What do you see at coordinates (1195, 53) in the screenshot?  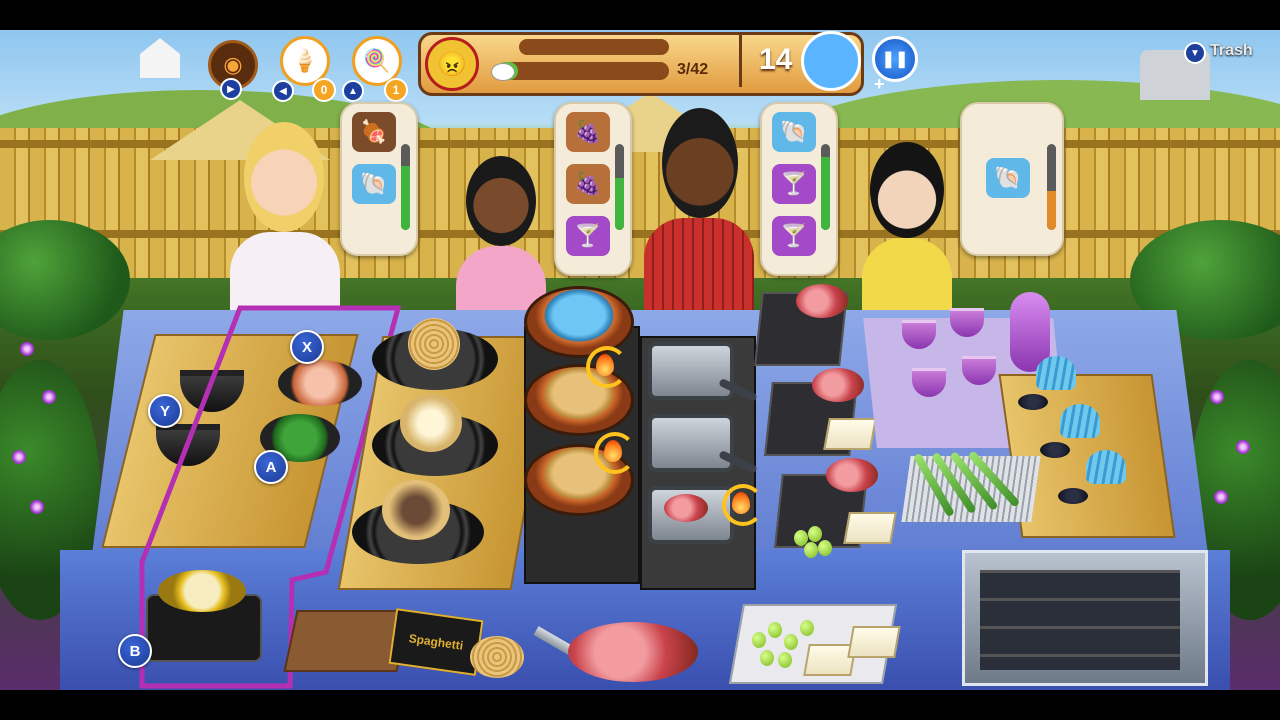 I see `down-dpad-icon: ▼` at bounding box center [1195, 53].